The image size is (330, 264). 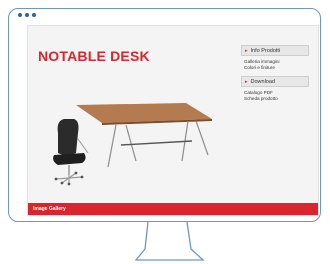 What do you see at coordinates (265, 51) in the screenshot?
I see `sidebar-heading-label: Info Prodotti` at bounding box center [265, 51].